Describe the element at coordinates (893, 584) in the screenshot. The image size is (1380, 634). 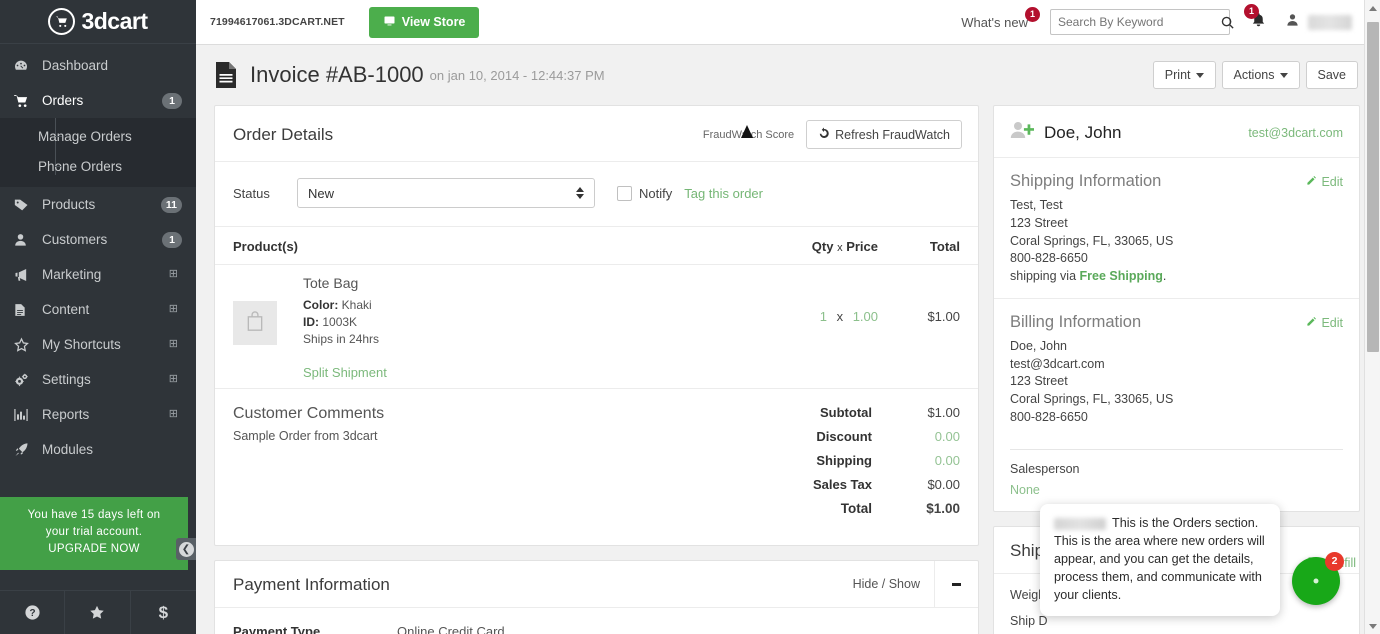
I see `hide-show-link: Hide / Show` at that location.